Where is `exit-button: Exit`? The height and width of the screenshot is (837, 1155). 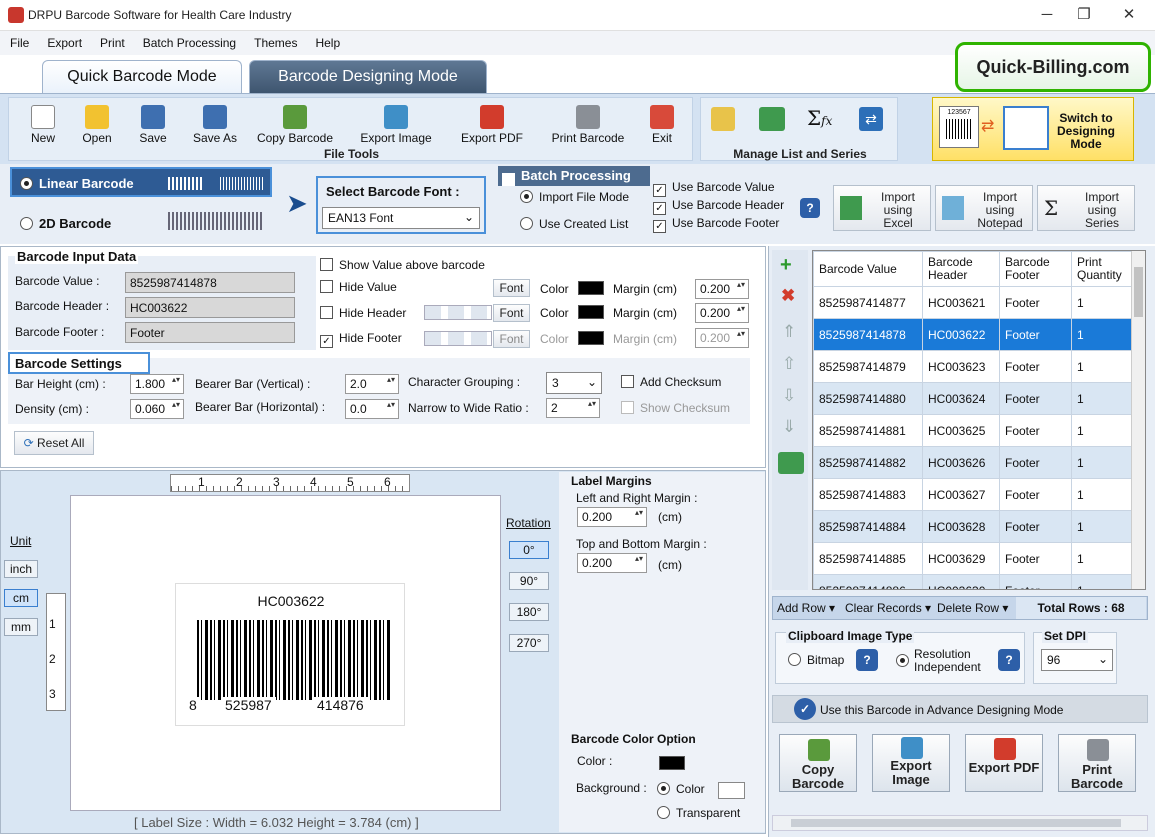 exit-button: Exit is located at coordinates (662, 123).